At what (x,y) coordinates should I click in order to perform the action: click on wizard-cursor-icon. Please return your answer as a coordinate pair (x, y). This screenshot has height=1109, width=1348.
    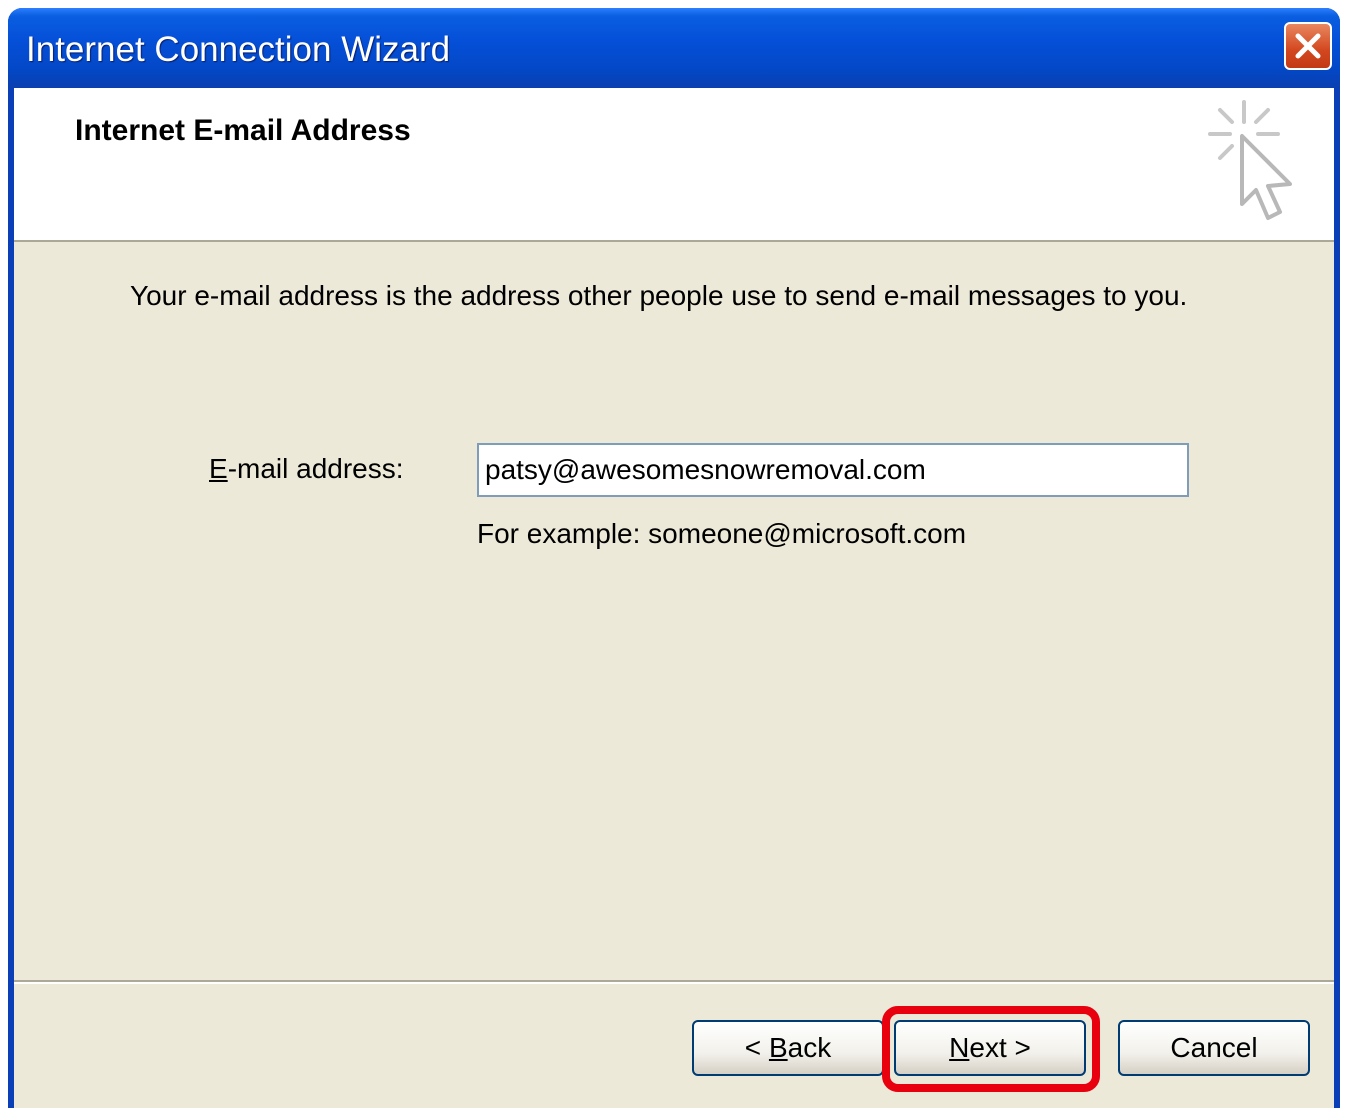
    Looking at the image, I should click on (1250, 160).